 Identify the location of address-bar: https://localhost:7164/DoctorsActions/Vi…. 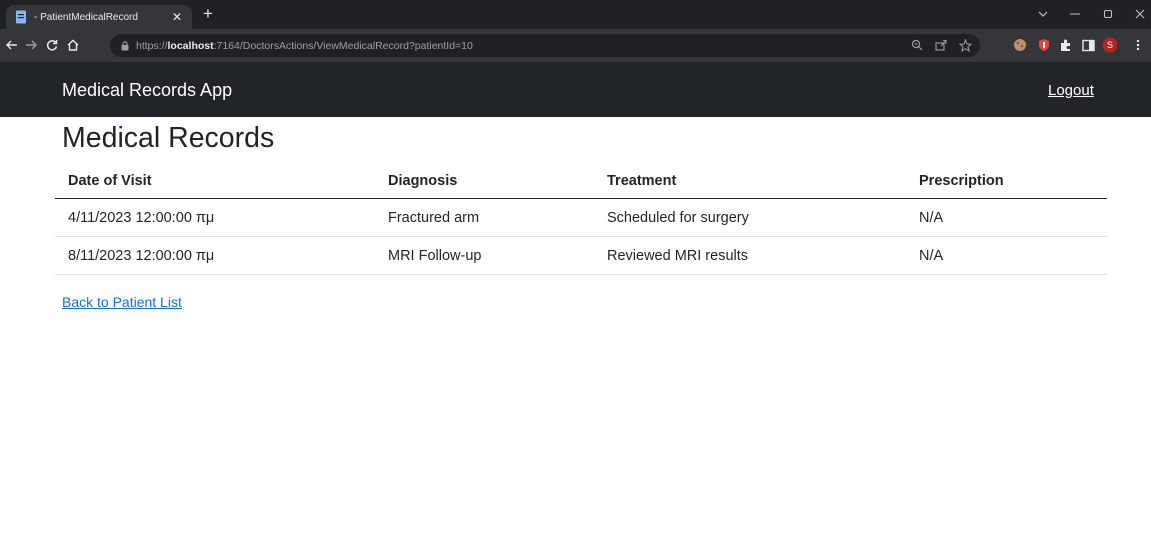
(545, 45).